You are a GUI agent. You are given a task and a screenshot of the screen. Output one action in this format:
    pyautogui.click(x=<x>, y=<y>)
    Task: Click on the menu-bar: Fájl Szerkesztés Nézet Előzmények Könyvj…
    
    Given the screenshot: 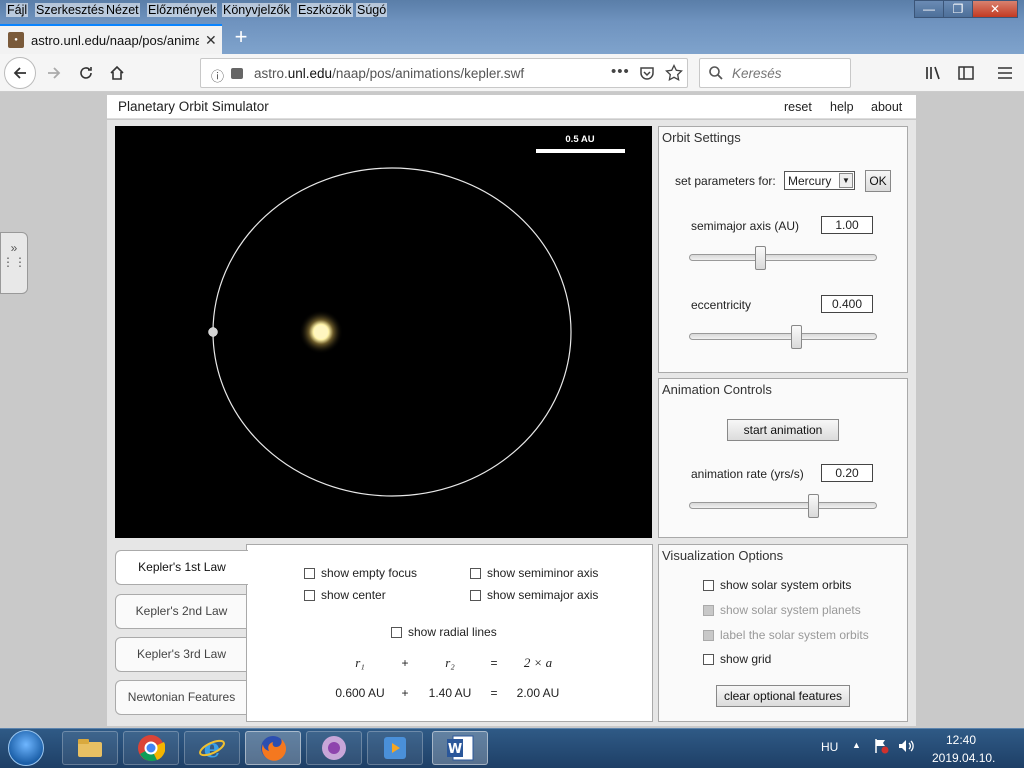 What is the action you would take?
    pyautogui.click(x=512, y=11)
    